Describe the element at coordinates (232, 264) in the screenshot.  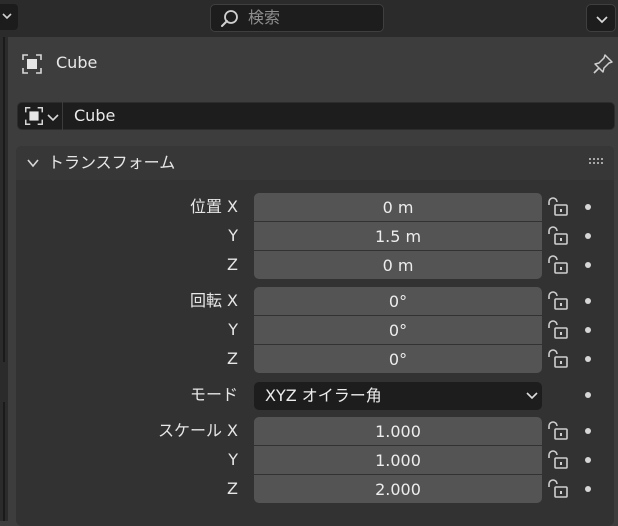
I see `location-z-label: Z` at that location.